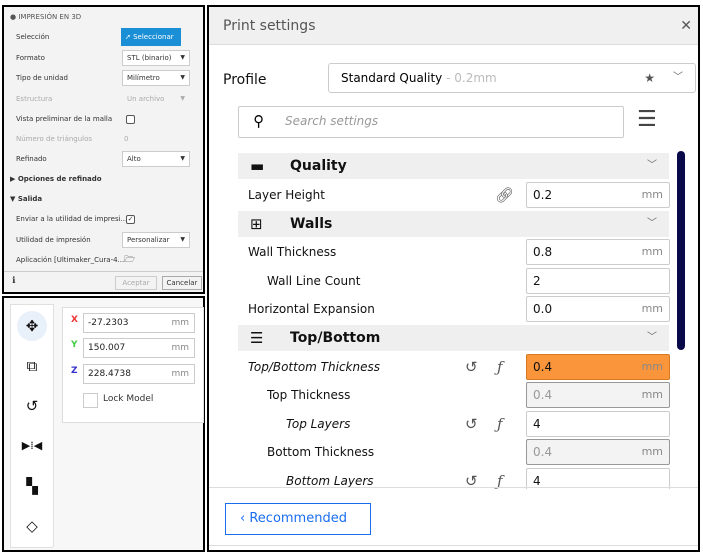  I want to click on print-utility-select: Personalizar ▼, so click(156, 240).